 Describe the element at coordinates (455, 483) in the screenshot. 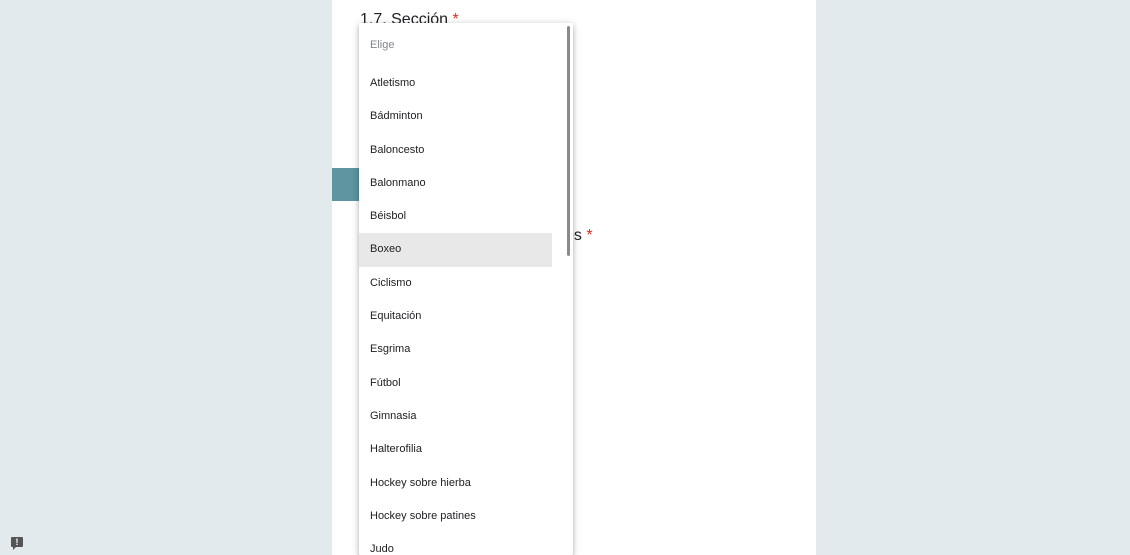

I see `dropdown-option-hockey-hierba: Hockey sobre hierba` at that location.